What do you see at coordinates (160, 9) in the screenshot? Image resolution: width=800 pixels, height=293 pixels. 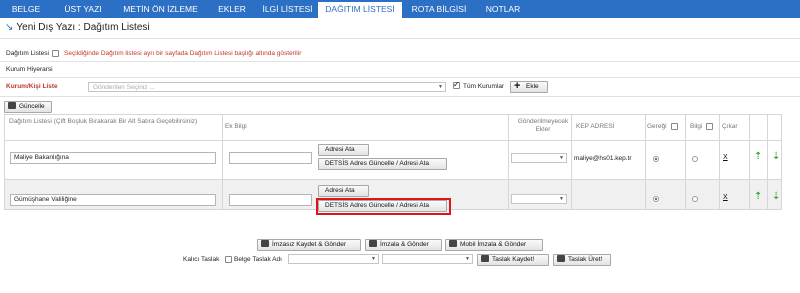 I see `tab-metin-on-izleme: METİN ÖN İZLEME` at bounding box center [160, 9].